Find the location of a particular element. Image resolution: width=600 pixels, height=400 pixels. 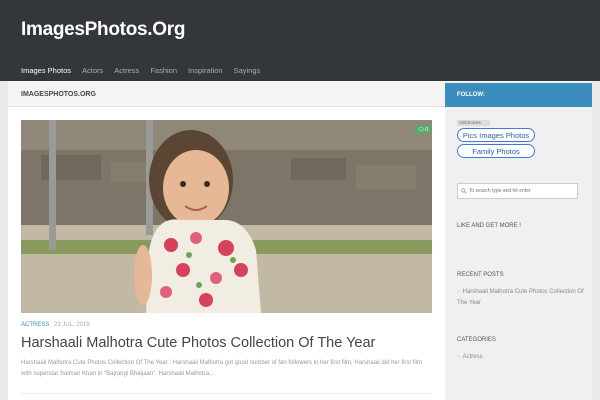

follow-label: FOLLOW: is located at coordinates (471, 95).